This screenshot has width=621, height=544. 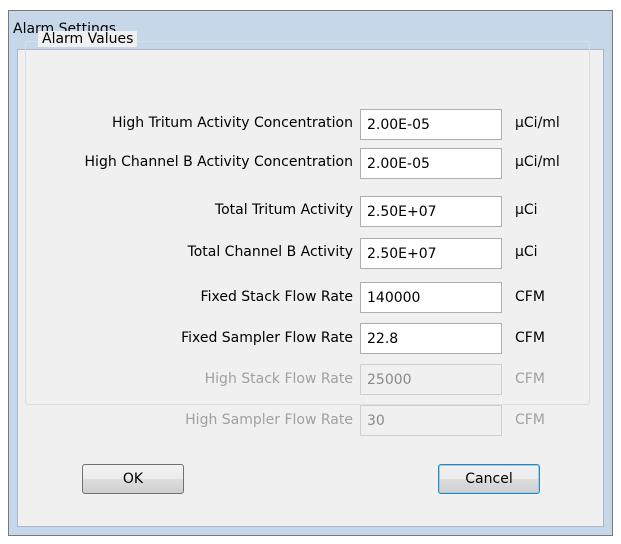 What do you see at coordinates (530, 420) in the screenshot?
I see `unit-high-sampler-flow-rate: CFM` at bounding box center [530, 420].